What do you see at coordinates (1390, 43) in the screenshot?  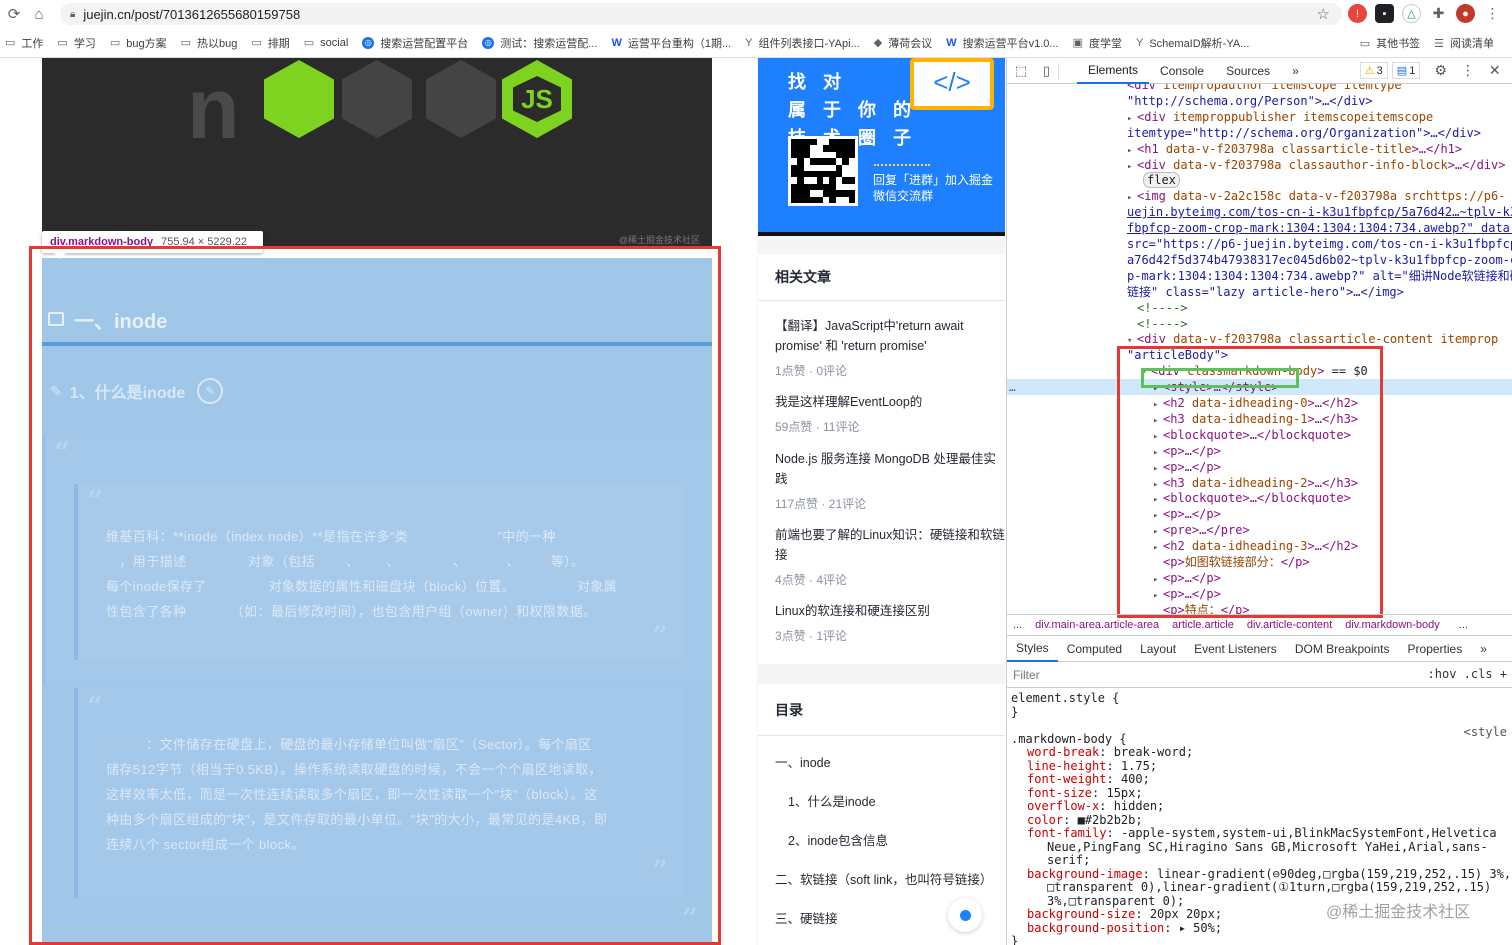 I see `bookmark-item: ▭ 其他书签` at bounding box center [1390, 43].